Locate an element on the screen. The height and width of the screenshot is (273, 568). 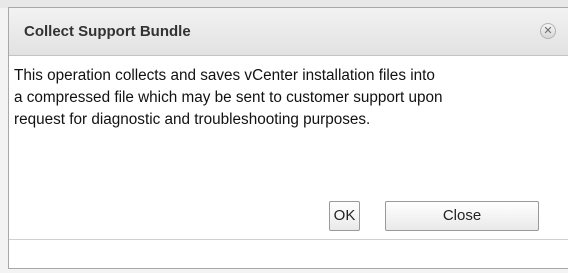
close-icon: ✕ is located at coordinates (548, 31).